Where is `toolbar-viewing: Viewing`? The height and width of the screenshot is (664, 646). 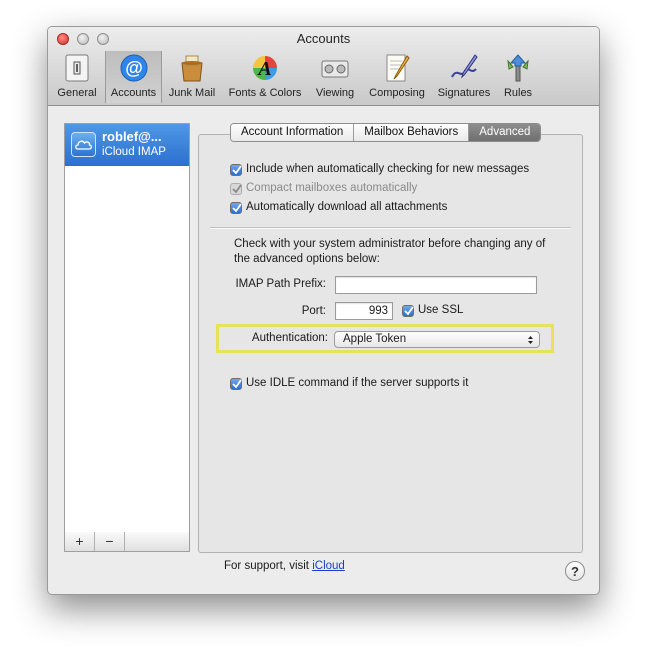 toolbar-viewing: Viewing is located at coordinates (335, 77).